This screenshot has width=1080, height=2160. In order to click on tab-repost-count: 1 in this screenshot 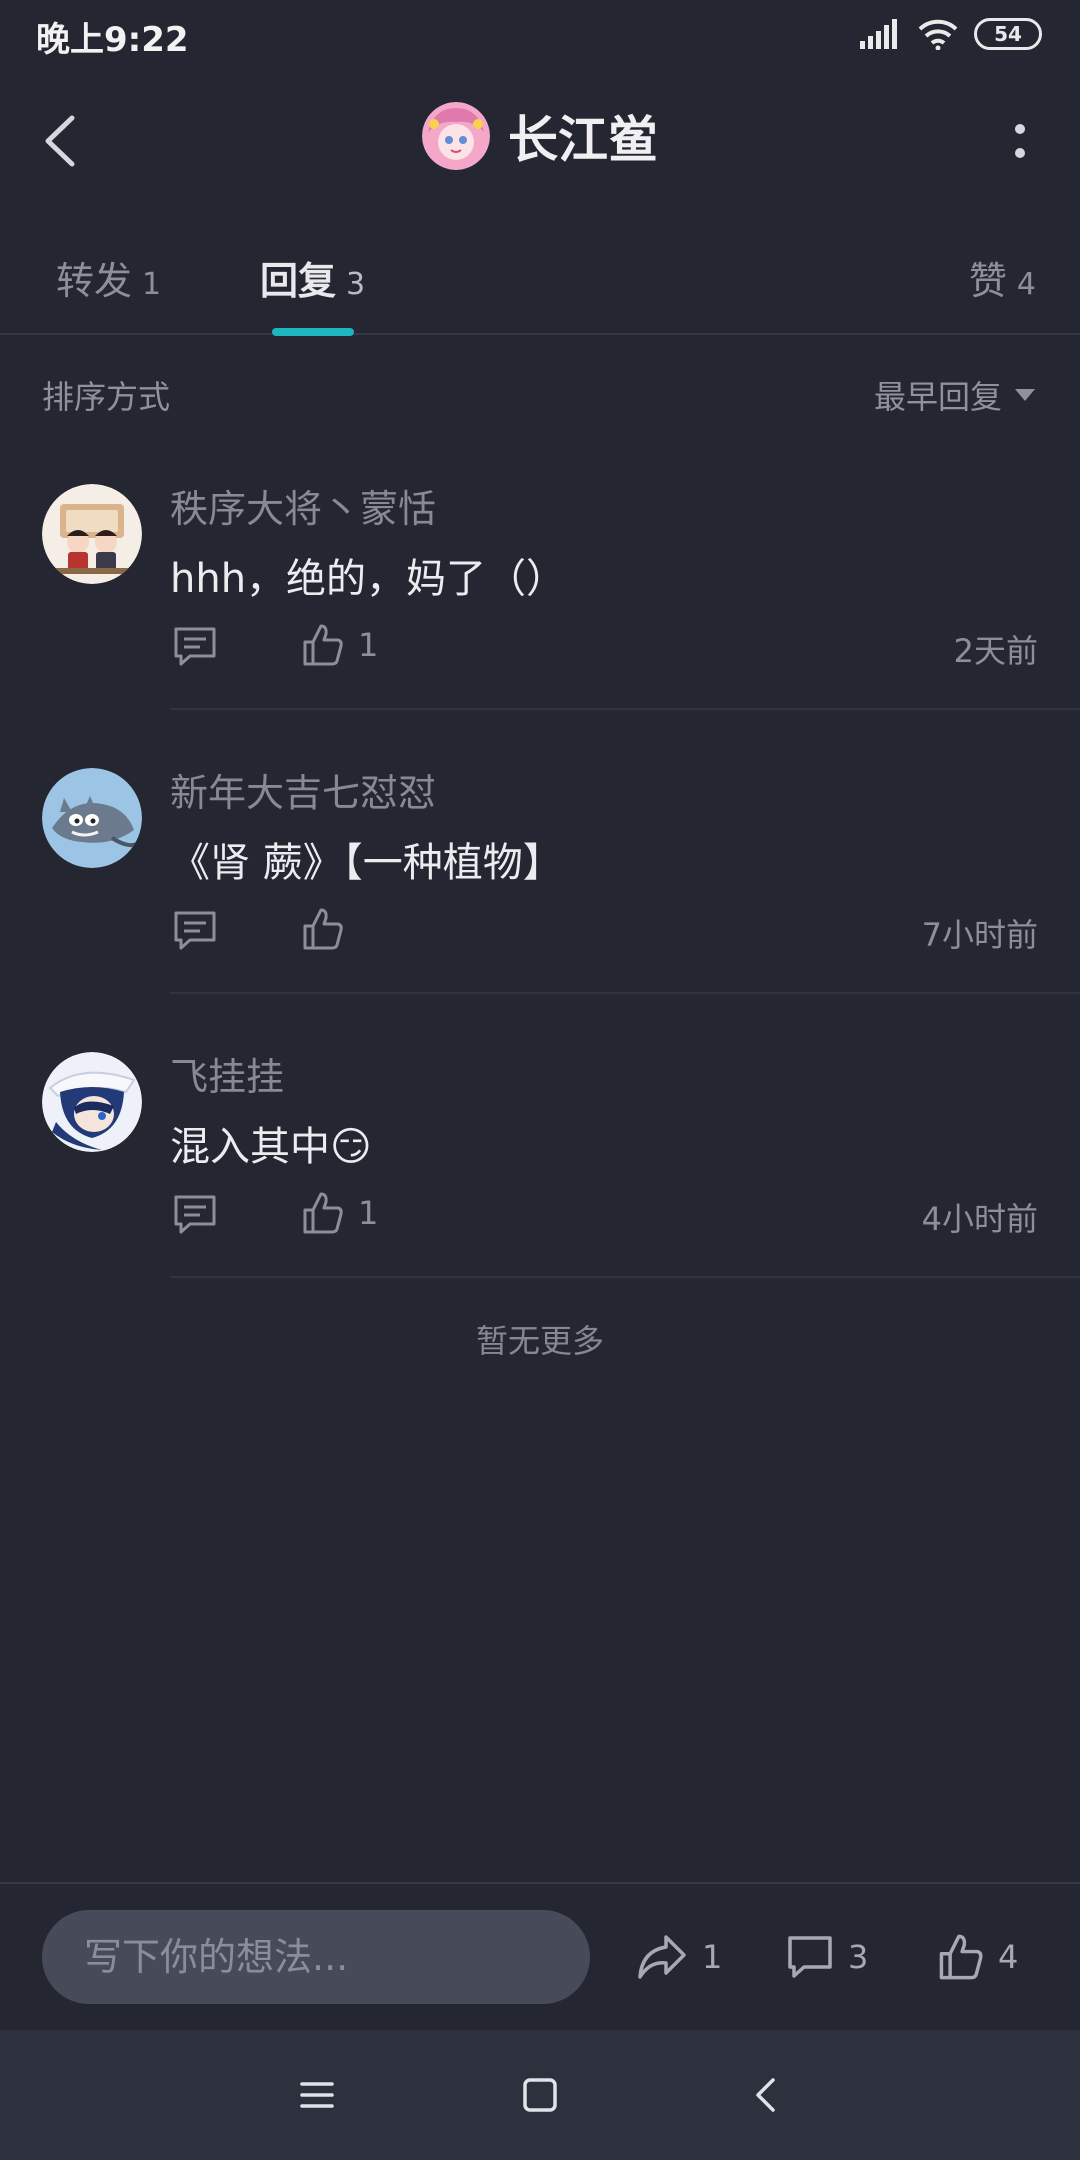, I will do `click(152, 284)`.